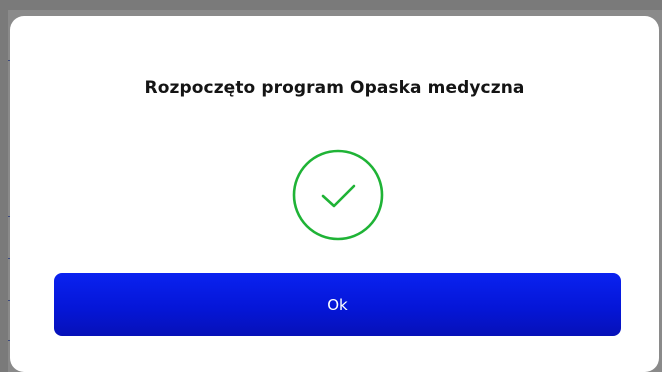 This screenshot has width=662, height=372. Describe the element at coordinates (337, 304) in the screenshot. I see `ok-button: Ok` at that location.